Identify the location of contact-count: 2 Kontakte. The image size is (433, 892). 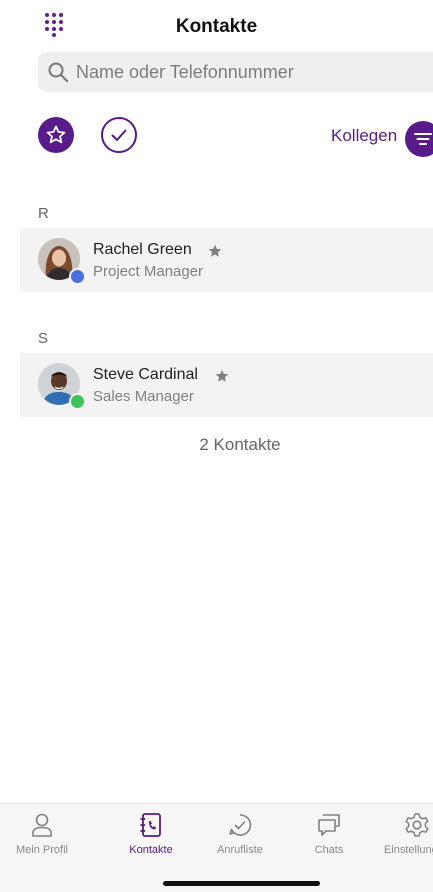
(240, 444).